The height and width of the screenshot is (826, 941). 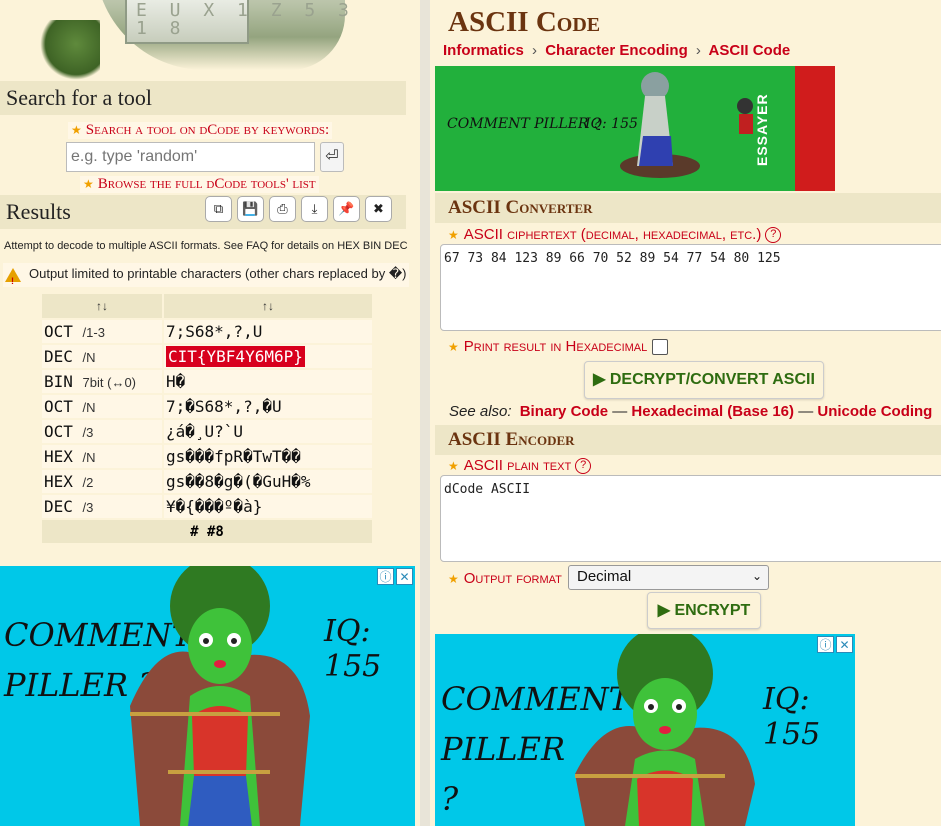 What do you see at coordinates (282, 209) in the screenshot?
I see `print-icon: ⎙` at bounding box center [282, 209].